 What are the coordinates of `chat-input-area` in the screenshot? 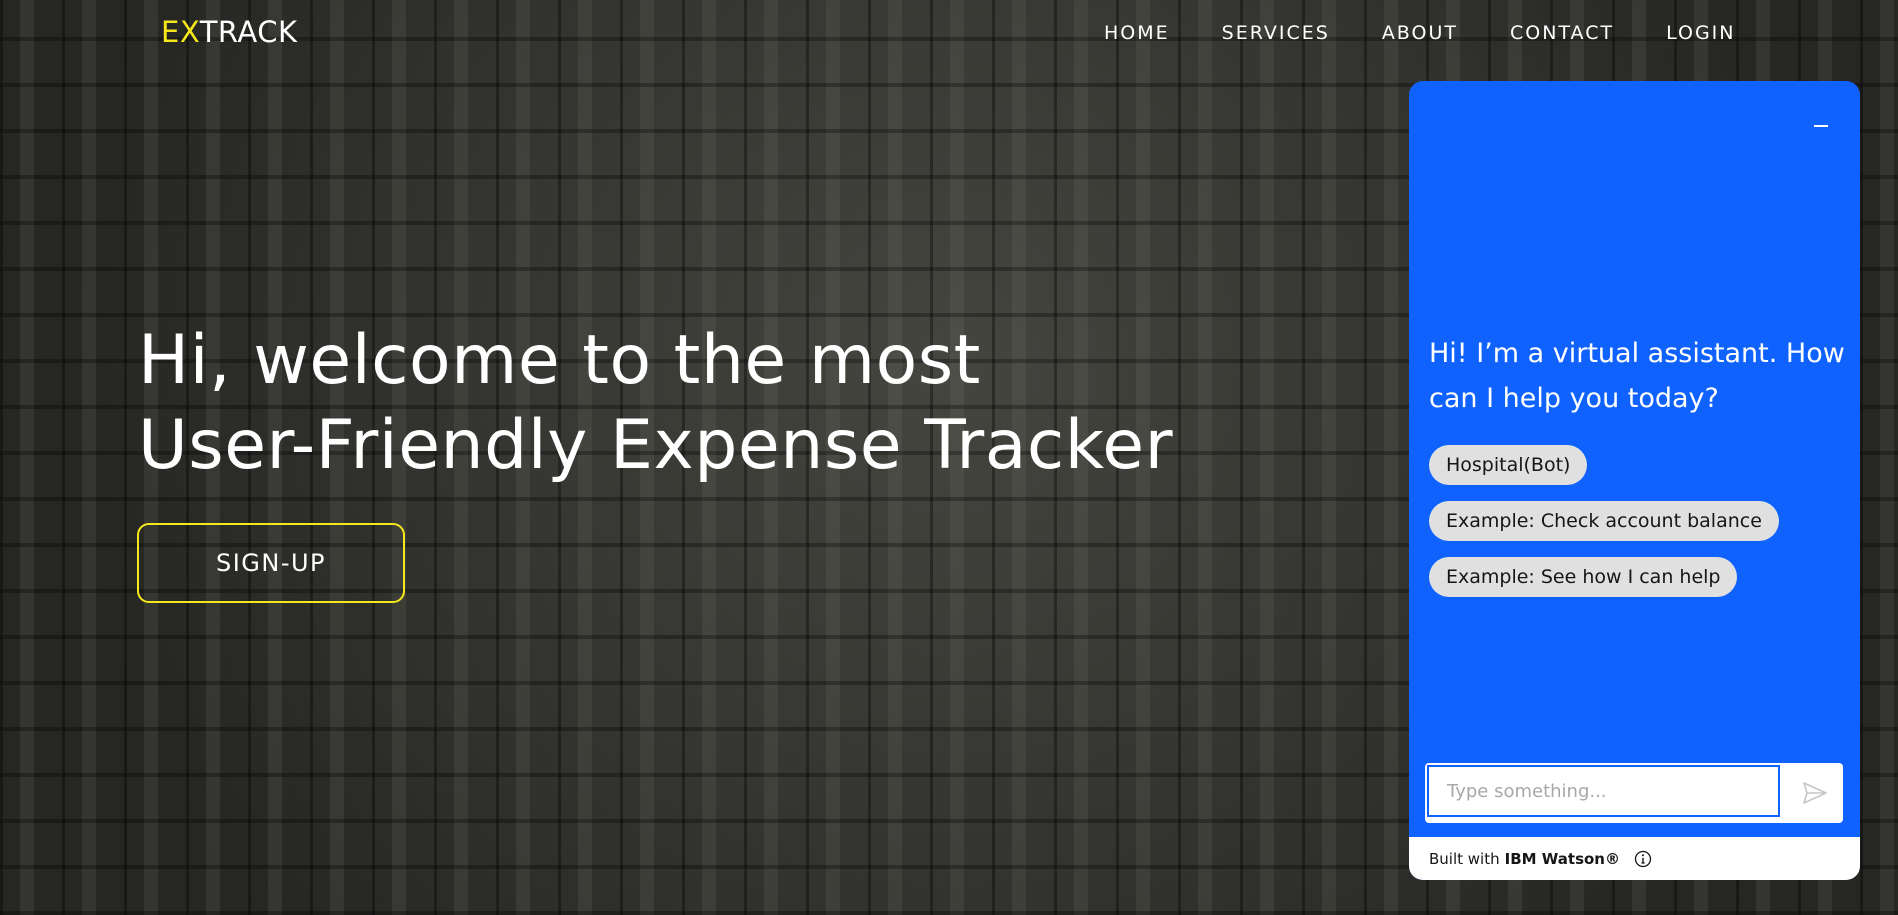 It's located at (1634, 793).